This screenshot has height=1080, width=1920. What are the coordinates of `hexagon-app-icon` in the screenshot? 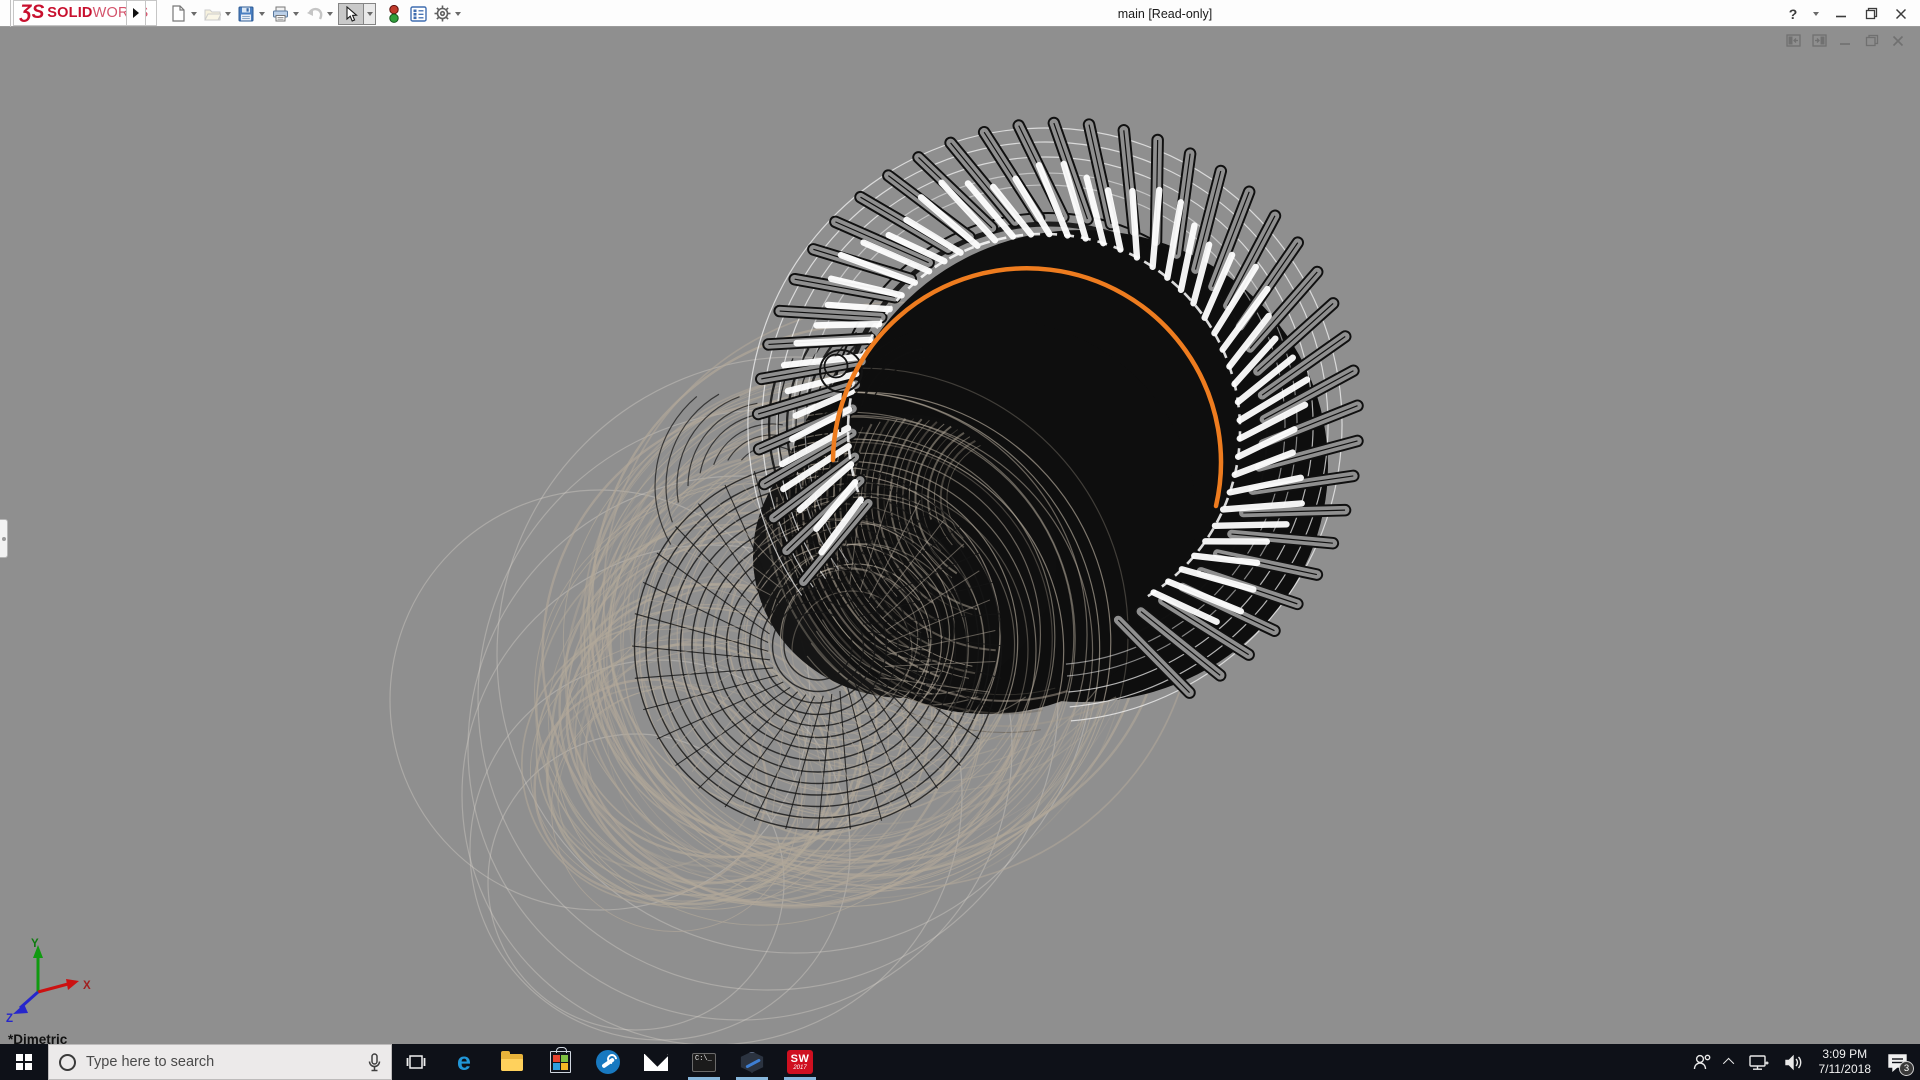 It's located at (752, 1062).